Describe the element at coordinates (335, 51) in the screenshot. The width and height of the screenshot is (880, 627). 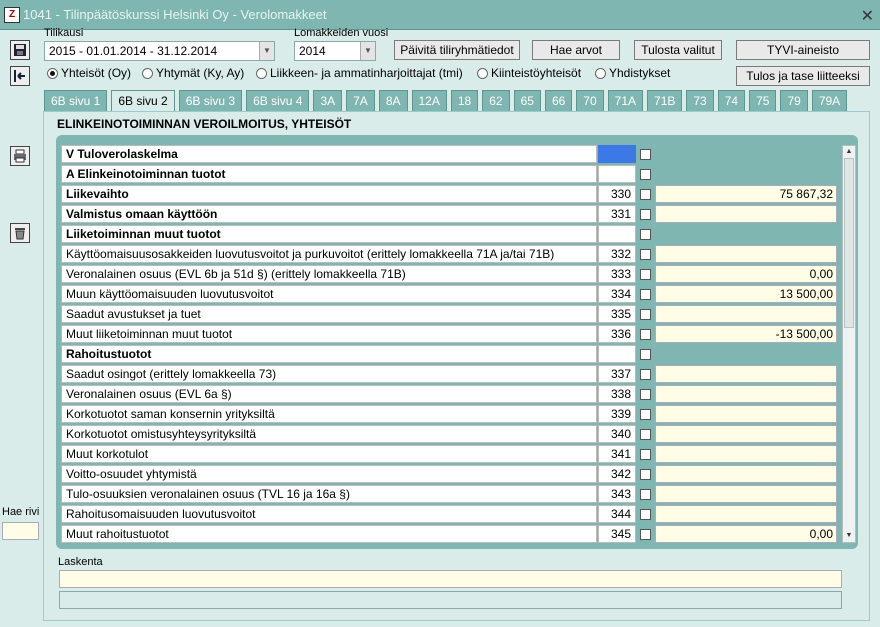
I see `vuosi-select: 2014 ▼` at that location.